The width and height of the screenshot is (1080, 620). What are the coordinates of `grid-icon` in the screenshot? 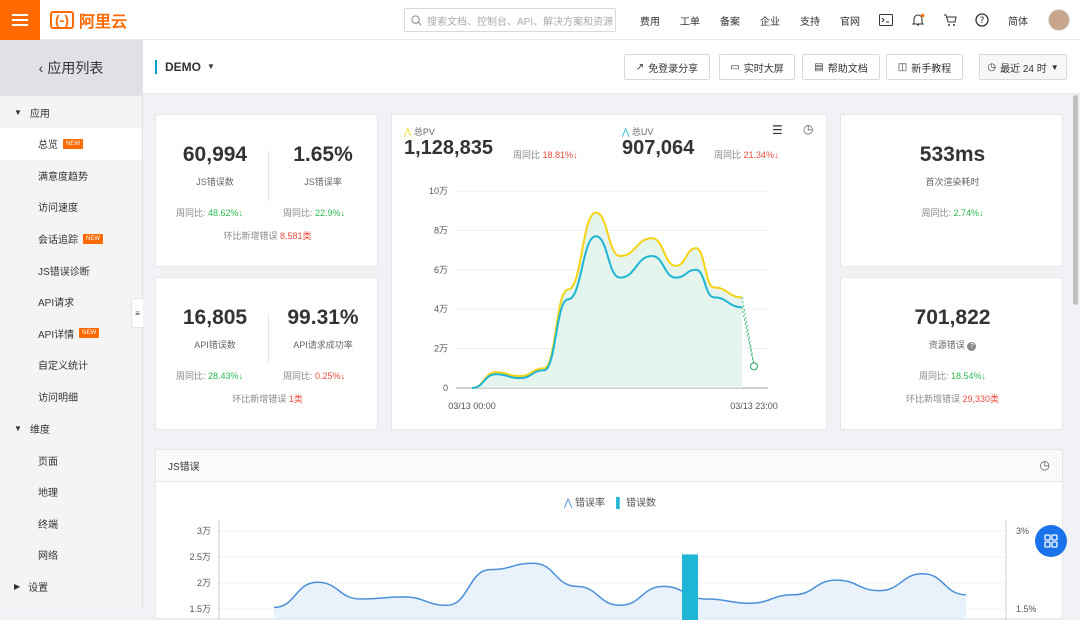 It's located at (1051, 541).